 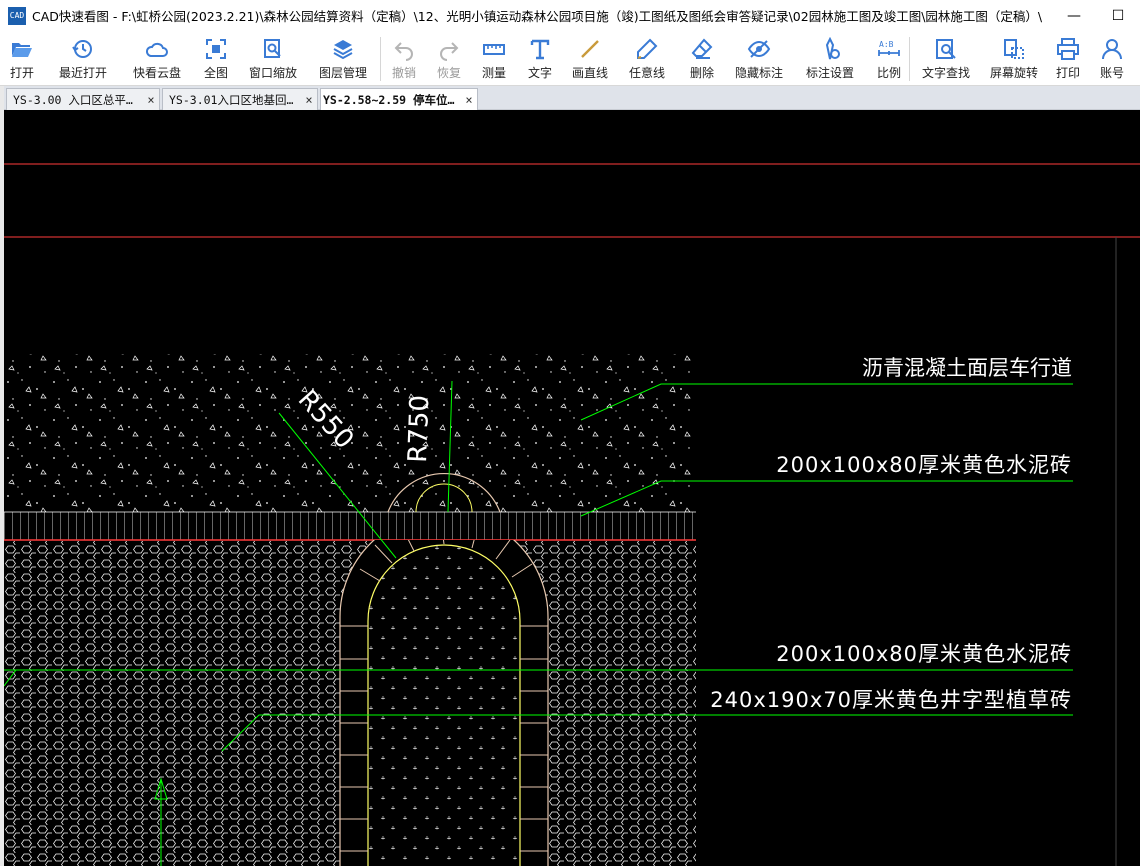 I want to click on history-icon, so click(x=82, y=49).